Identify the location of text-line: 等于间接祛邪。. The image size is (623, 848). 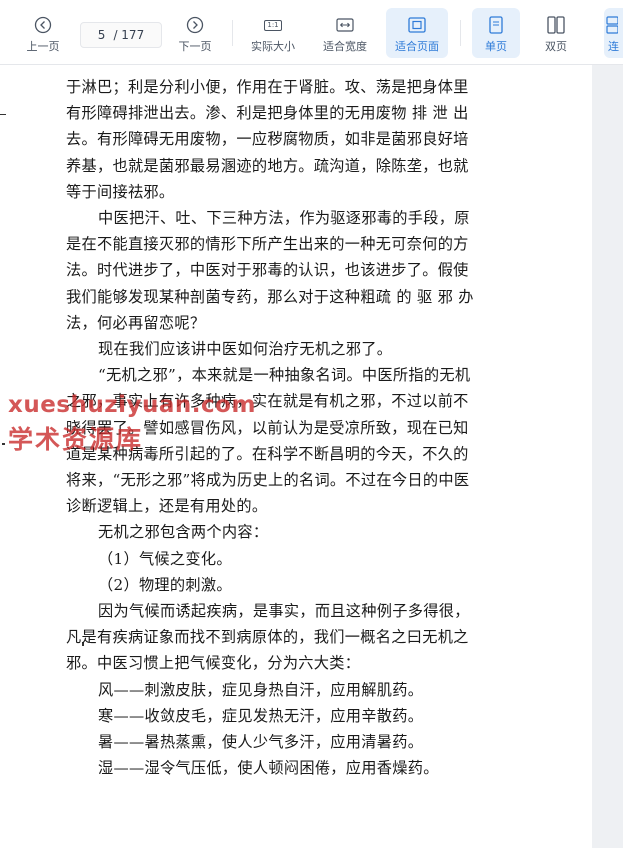
(120, 191).